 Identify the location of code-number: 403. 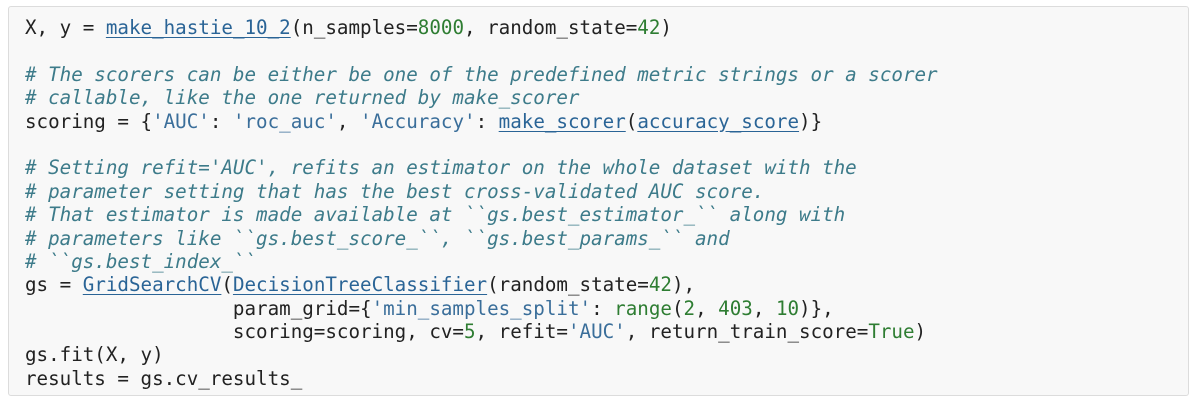
(735, 308).